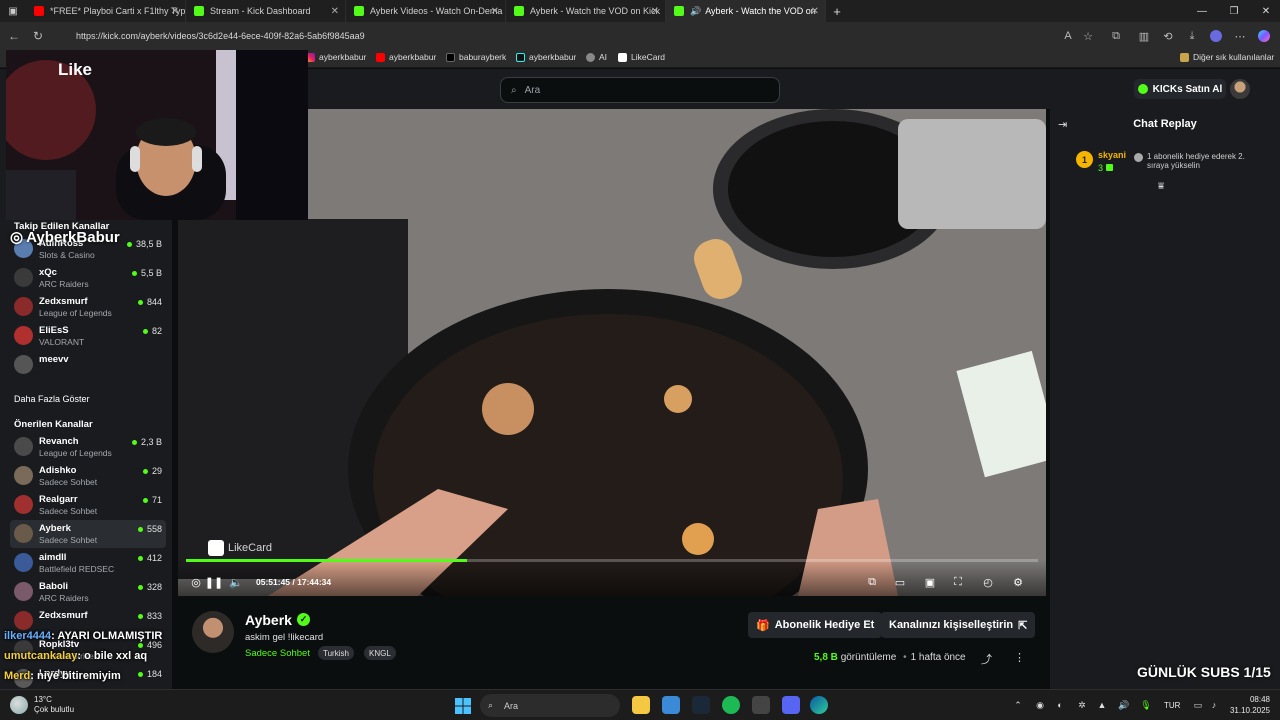  I want to click on more-vertical-icon: ⋮, so click(1019, 657).